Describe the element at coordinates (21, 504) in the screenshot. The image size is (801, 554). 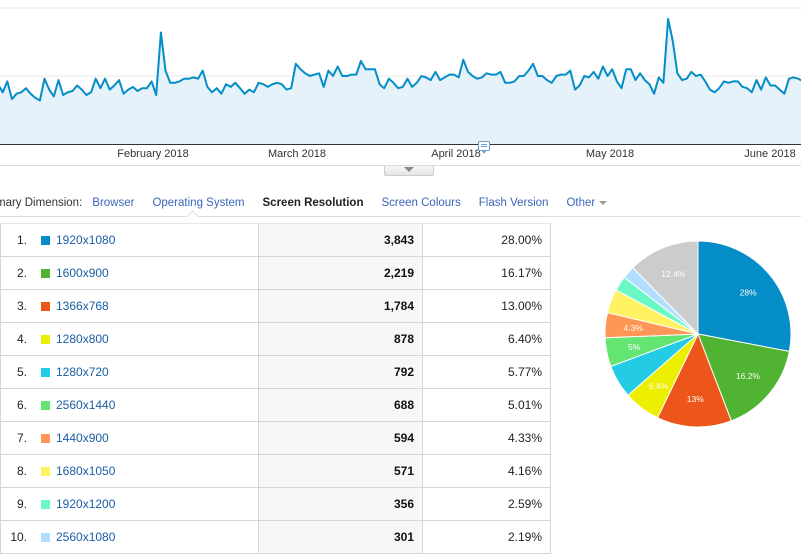
I see `row-index: 9.` at that location.